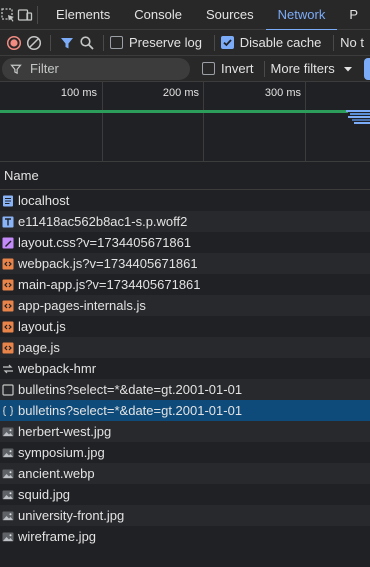  I want to click on request-row: webpack.js?v=1734405671861, so click(185, 263).